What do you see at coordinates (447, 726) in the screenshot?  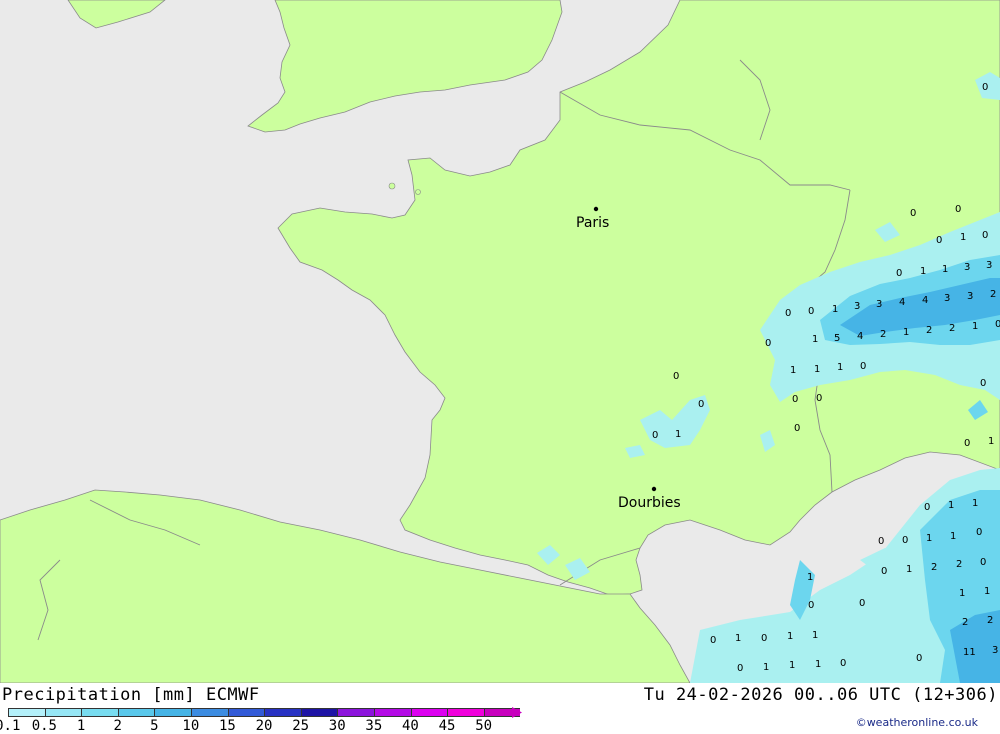 I see `legend-label: 45` at bounding box center [447, 726].